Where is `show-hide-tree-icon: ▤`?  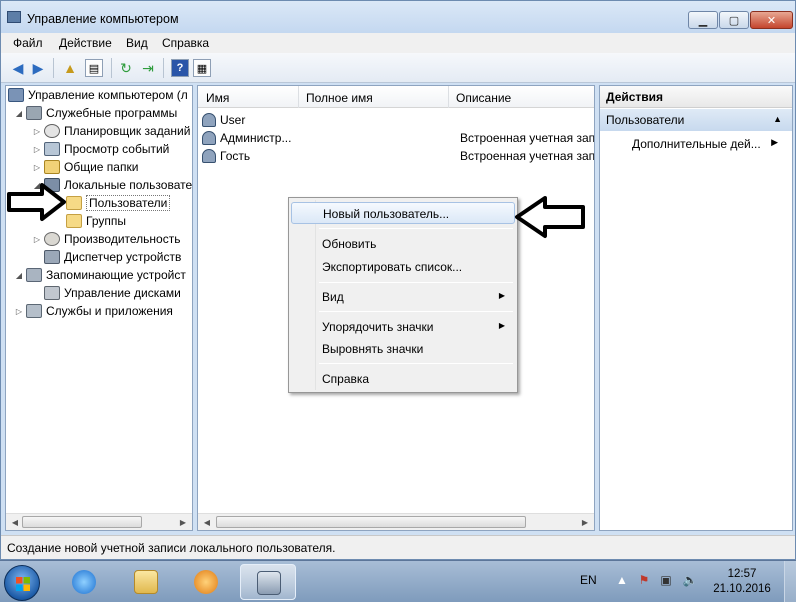
show-hide-tree-icon: ▤ is located at coordinates (94, 68).